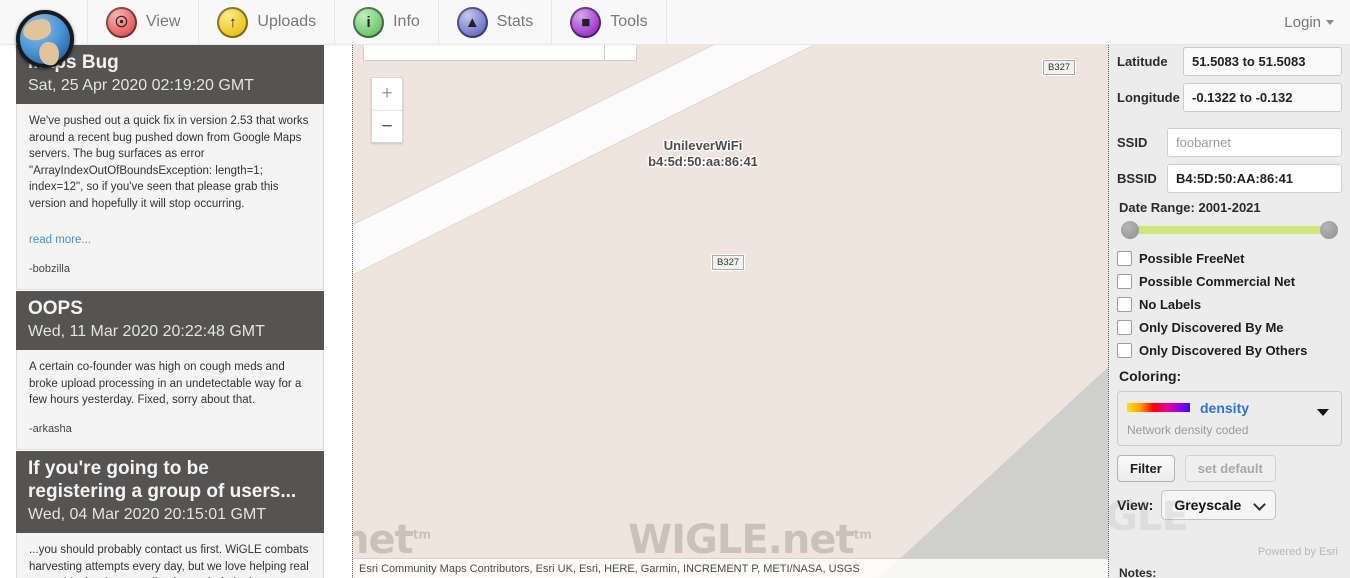  Describe the element at coordinates (741, 540) in the screenshot. I see `wigle-watermark-text: WIGLE.net` at that location.